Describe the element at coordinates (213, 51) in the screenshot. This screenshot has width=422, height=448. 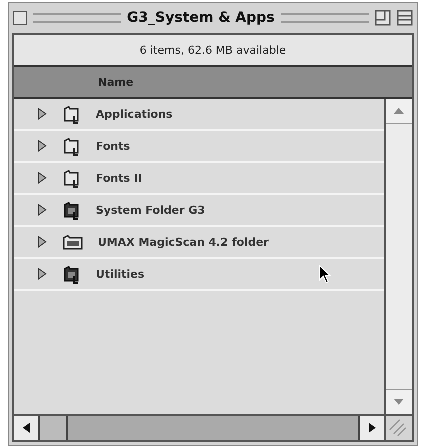
I see `status-text: 6 items, 62.6 MB available` at that location.